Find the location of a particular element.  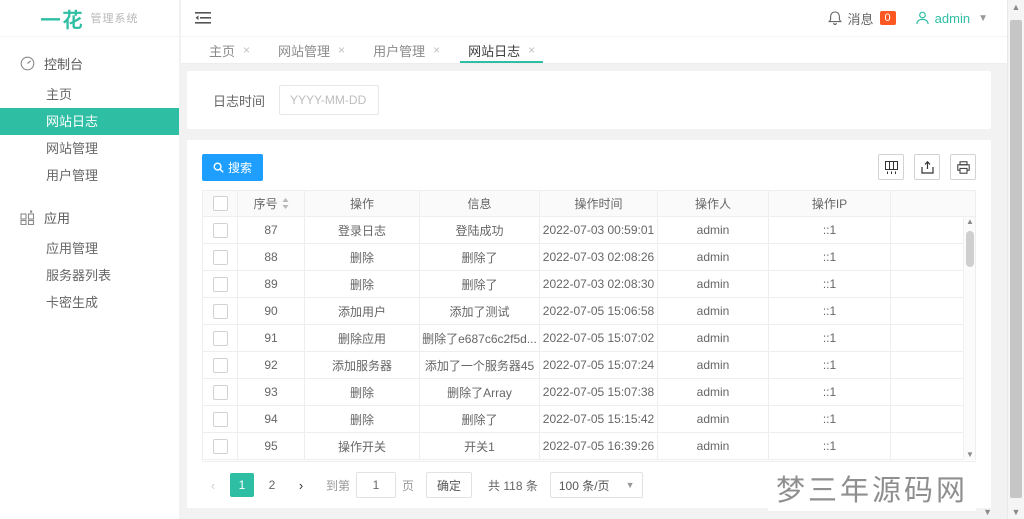

table-cell: 88 is located at coordinates (271, 257).